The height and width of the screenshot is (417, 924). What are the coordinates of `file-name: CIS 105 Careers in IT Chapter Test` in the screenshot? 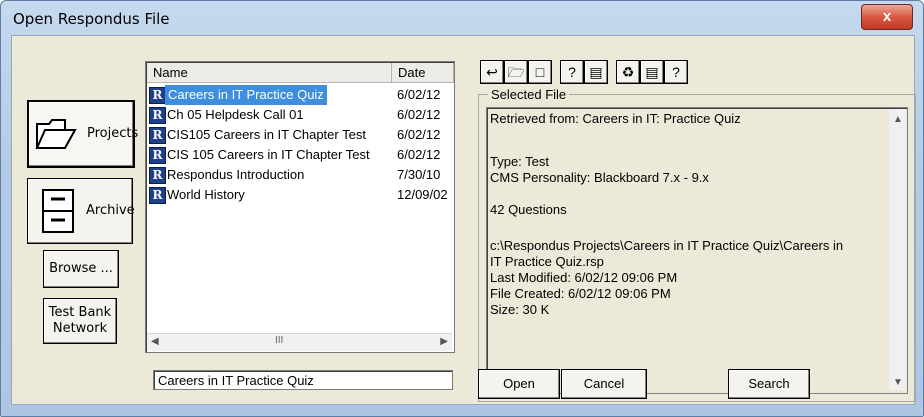 It's located at (268, 154).